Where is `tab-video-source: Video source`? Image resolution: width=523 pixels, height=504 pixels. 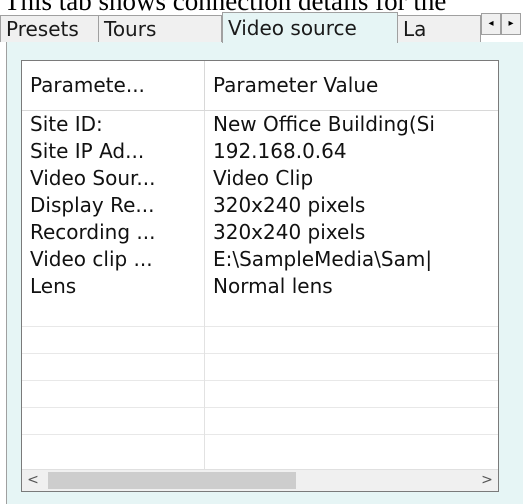 tab-video-source: Video source is located at coordinates (310, 27).